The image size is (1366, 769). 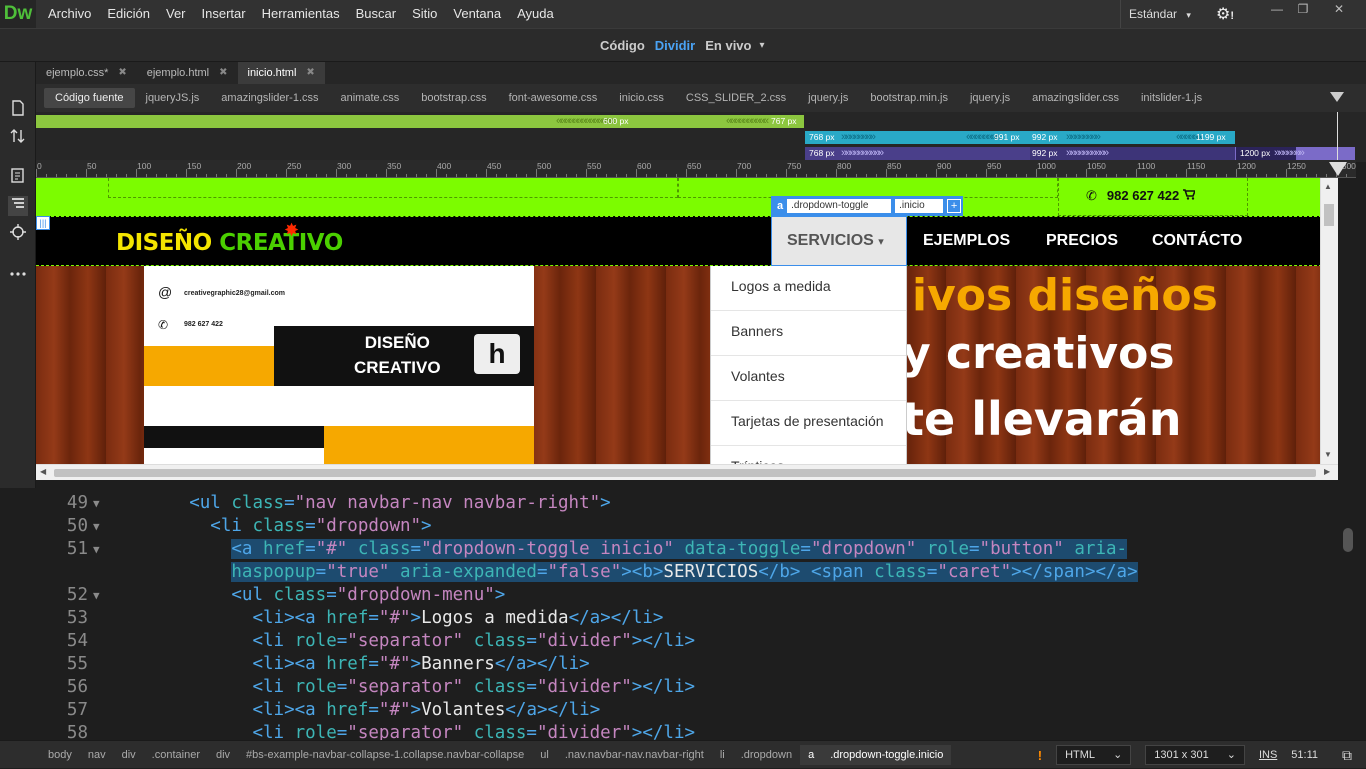 I want to click on insert-mode-indicator: INS, so click(x=1268, y=755).